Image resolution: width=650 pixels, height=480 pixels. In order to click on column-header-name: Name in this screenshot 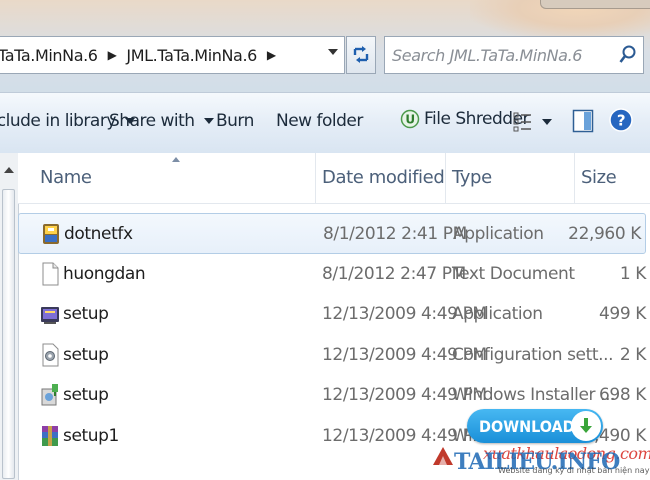, I will do `click(66, 177)`.